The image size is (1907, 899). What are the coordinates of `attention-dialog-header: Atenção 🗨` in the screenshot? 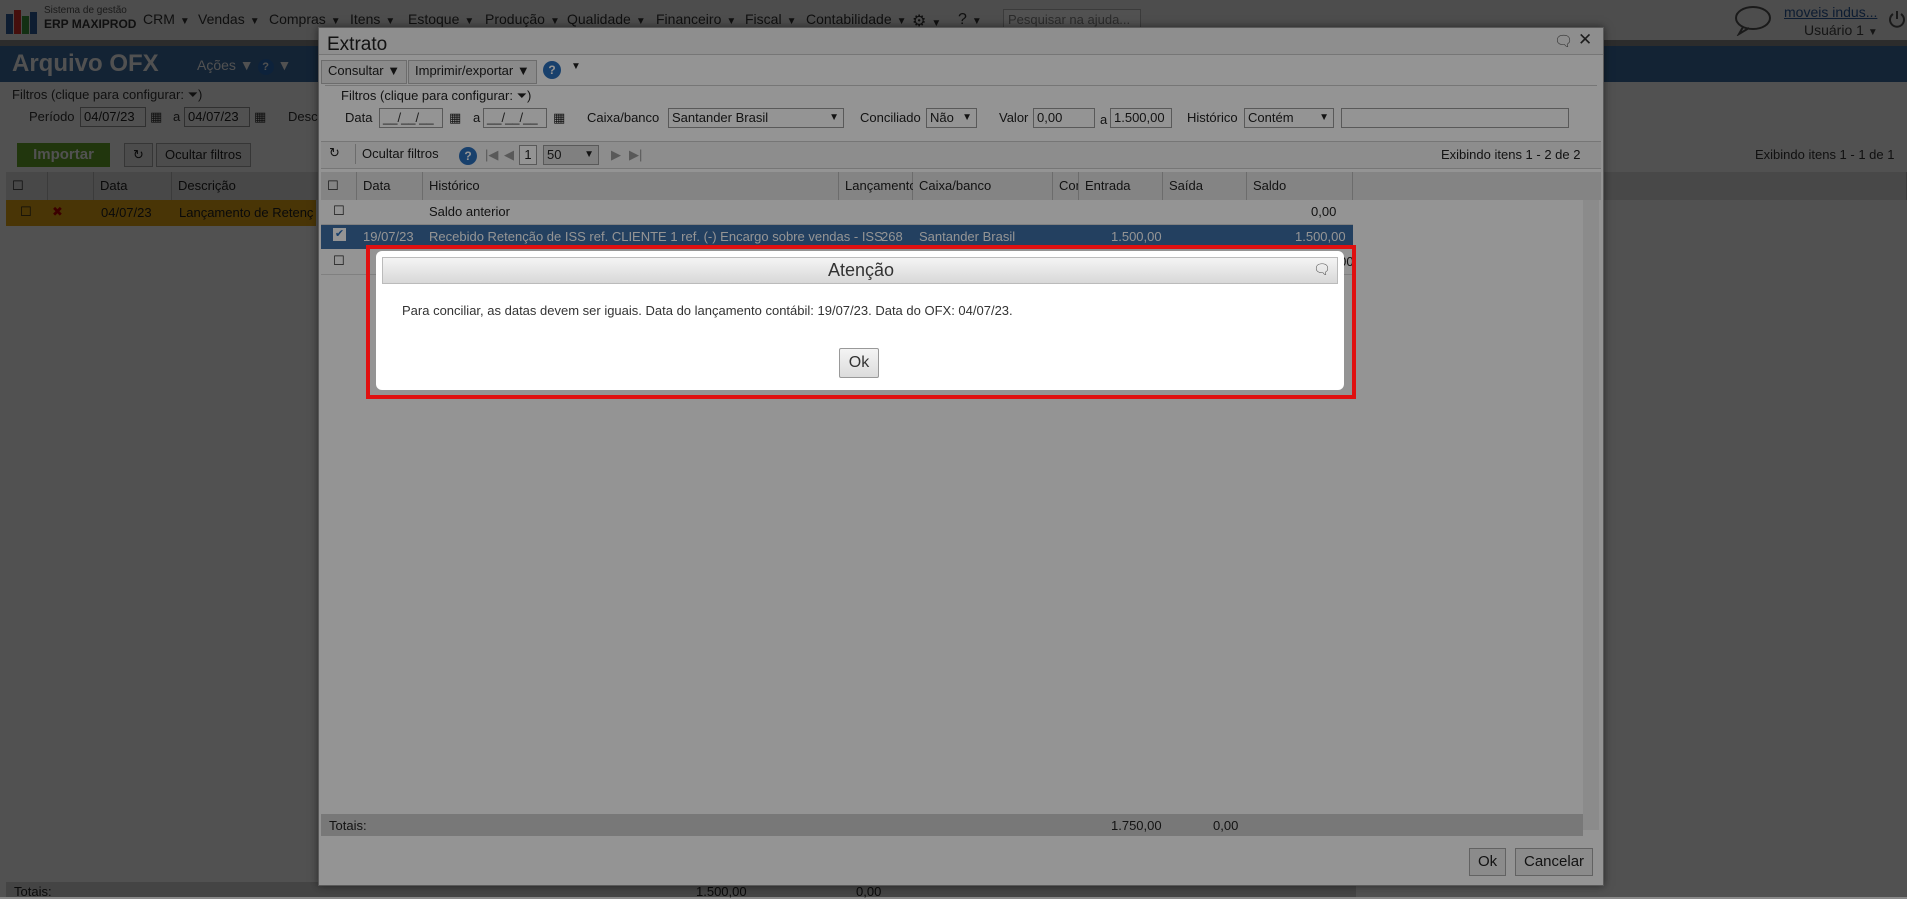 It's located at (860, 270).